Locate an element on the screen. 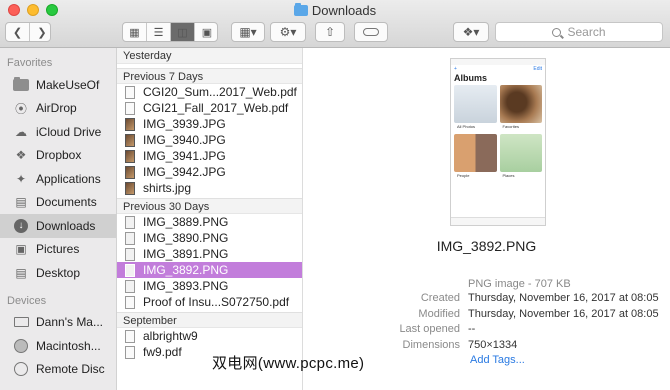  applications-icon: ✦ is located at coordinates (21, 178).